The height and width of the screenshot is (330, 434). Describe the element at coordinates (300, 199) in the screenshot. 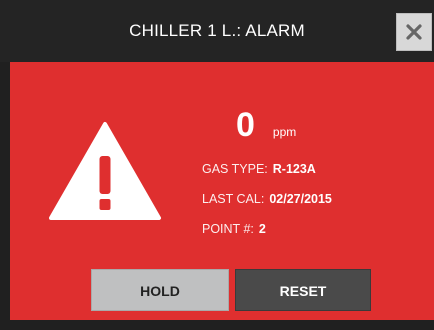

I see `last-cal-value: 02/27/2015` at that location.